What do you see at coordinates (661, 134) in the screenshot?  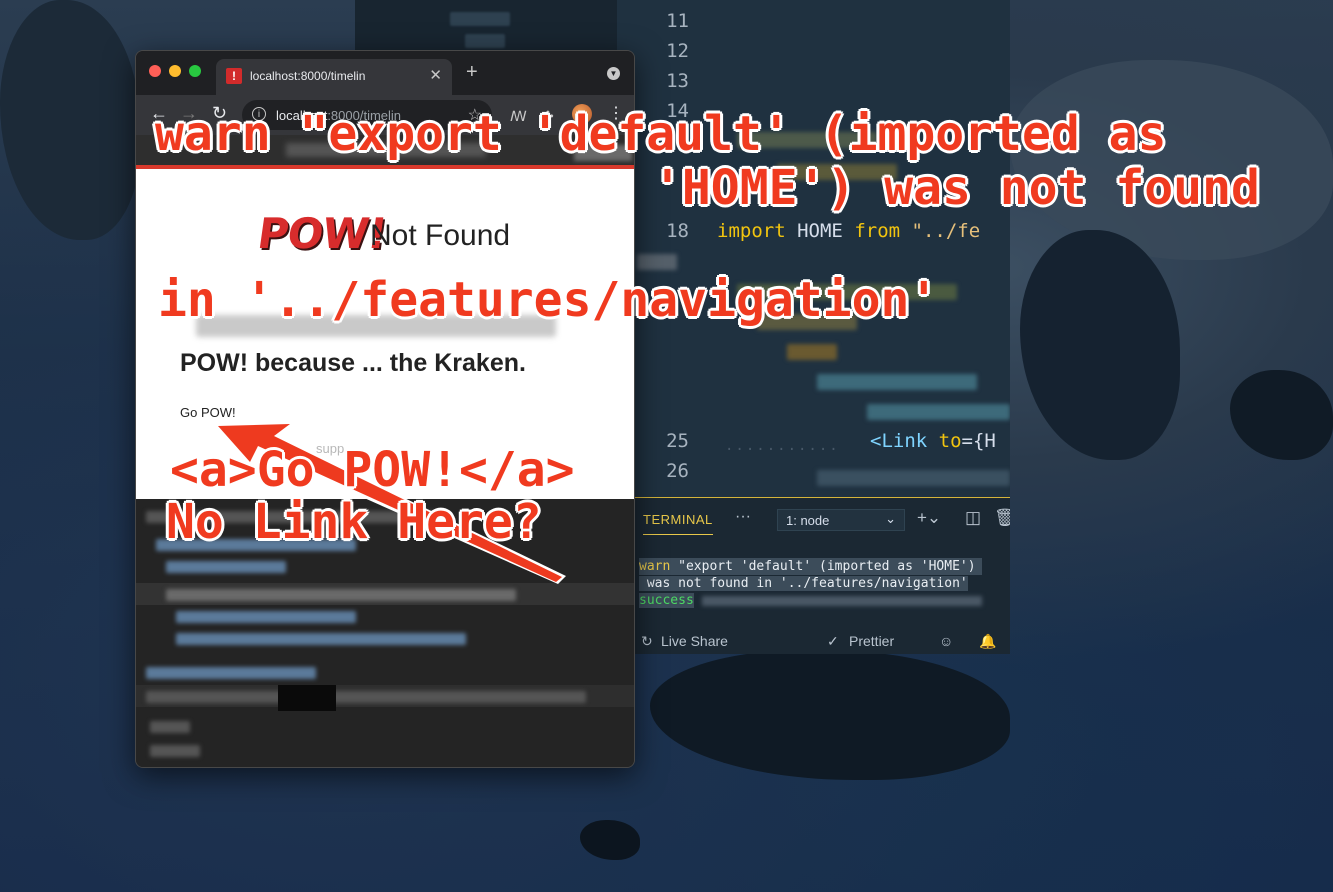 I see `annotation-warn-line-1: warn "export 'default' (imported as` at bounding box center [661, 134].